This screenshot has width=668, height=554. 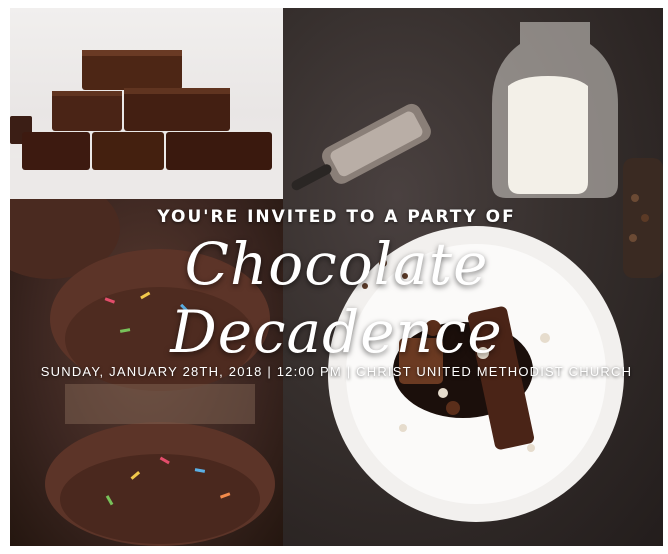 What do you see at coordinates (336, 298) in the screenshot?
I see `event-title: Chocolate Decadence` at bounding box center [336, 298].